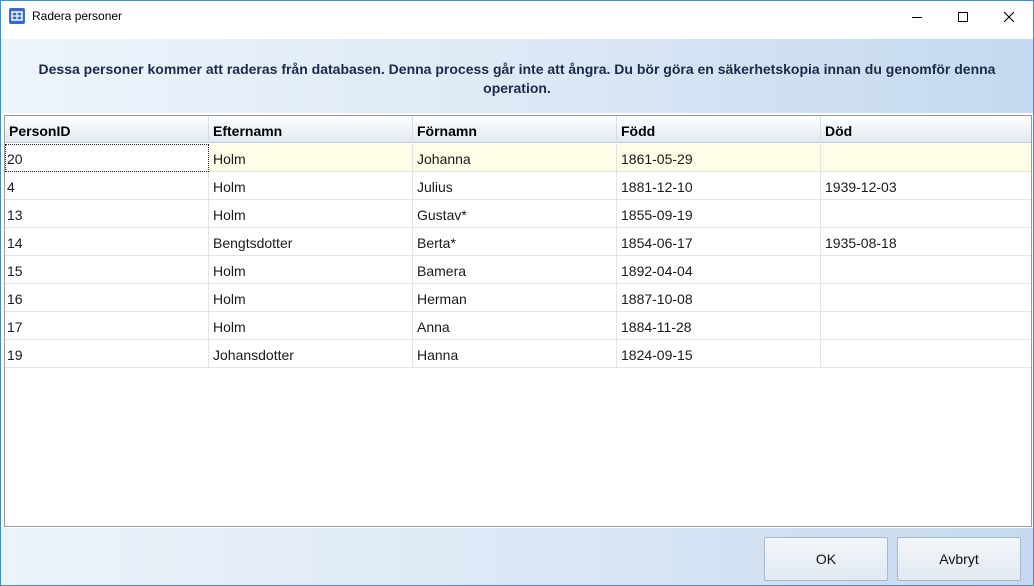 The width and height of the screenshot is (1034, 586). I want to click on table-cell: 1824-09-15, so click(719, 354).